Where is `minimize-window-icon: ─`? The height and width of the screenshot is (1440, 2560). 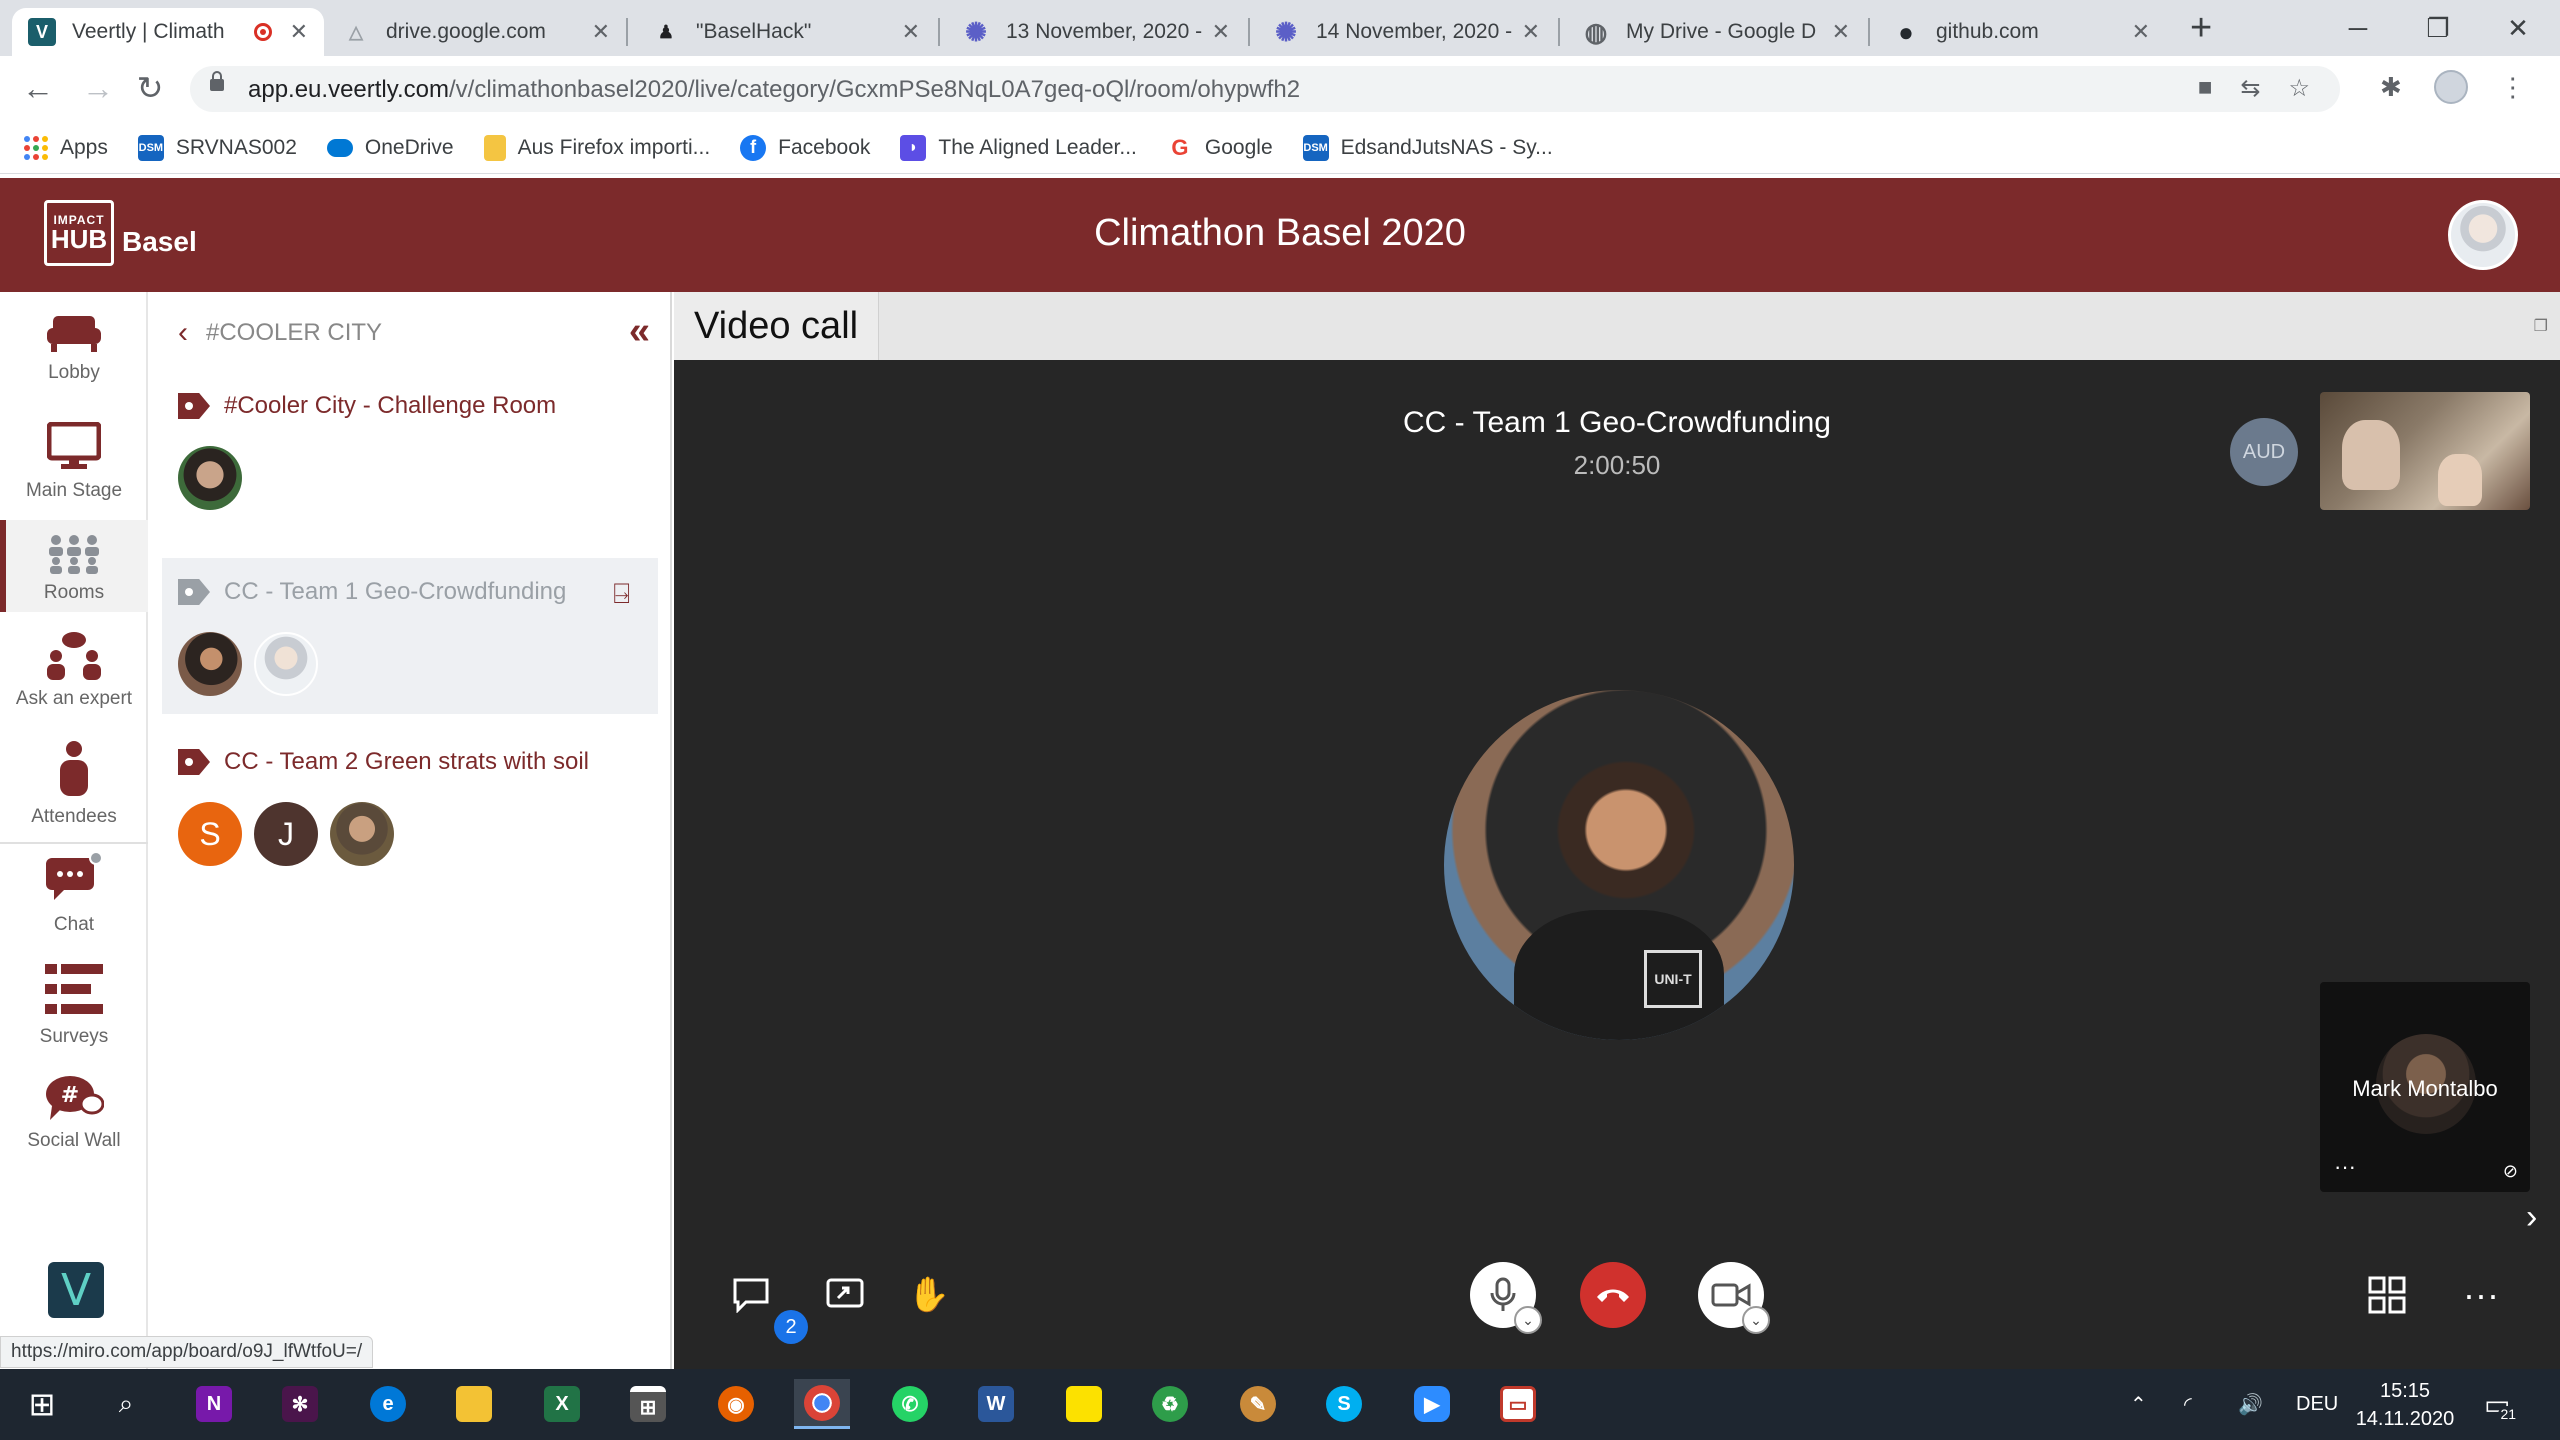 minimize-window-icon: ─ is located at coordinates (2358, 28).